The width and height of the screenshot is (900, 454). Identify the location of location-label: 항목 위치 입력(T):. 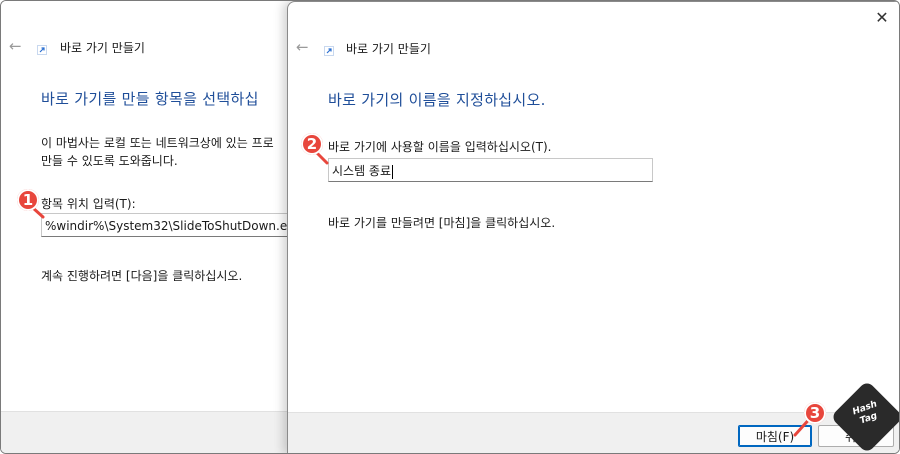
(88, 204).